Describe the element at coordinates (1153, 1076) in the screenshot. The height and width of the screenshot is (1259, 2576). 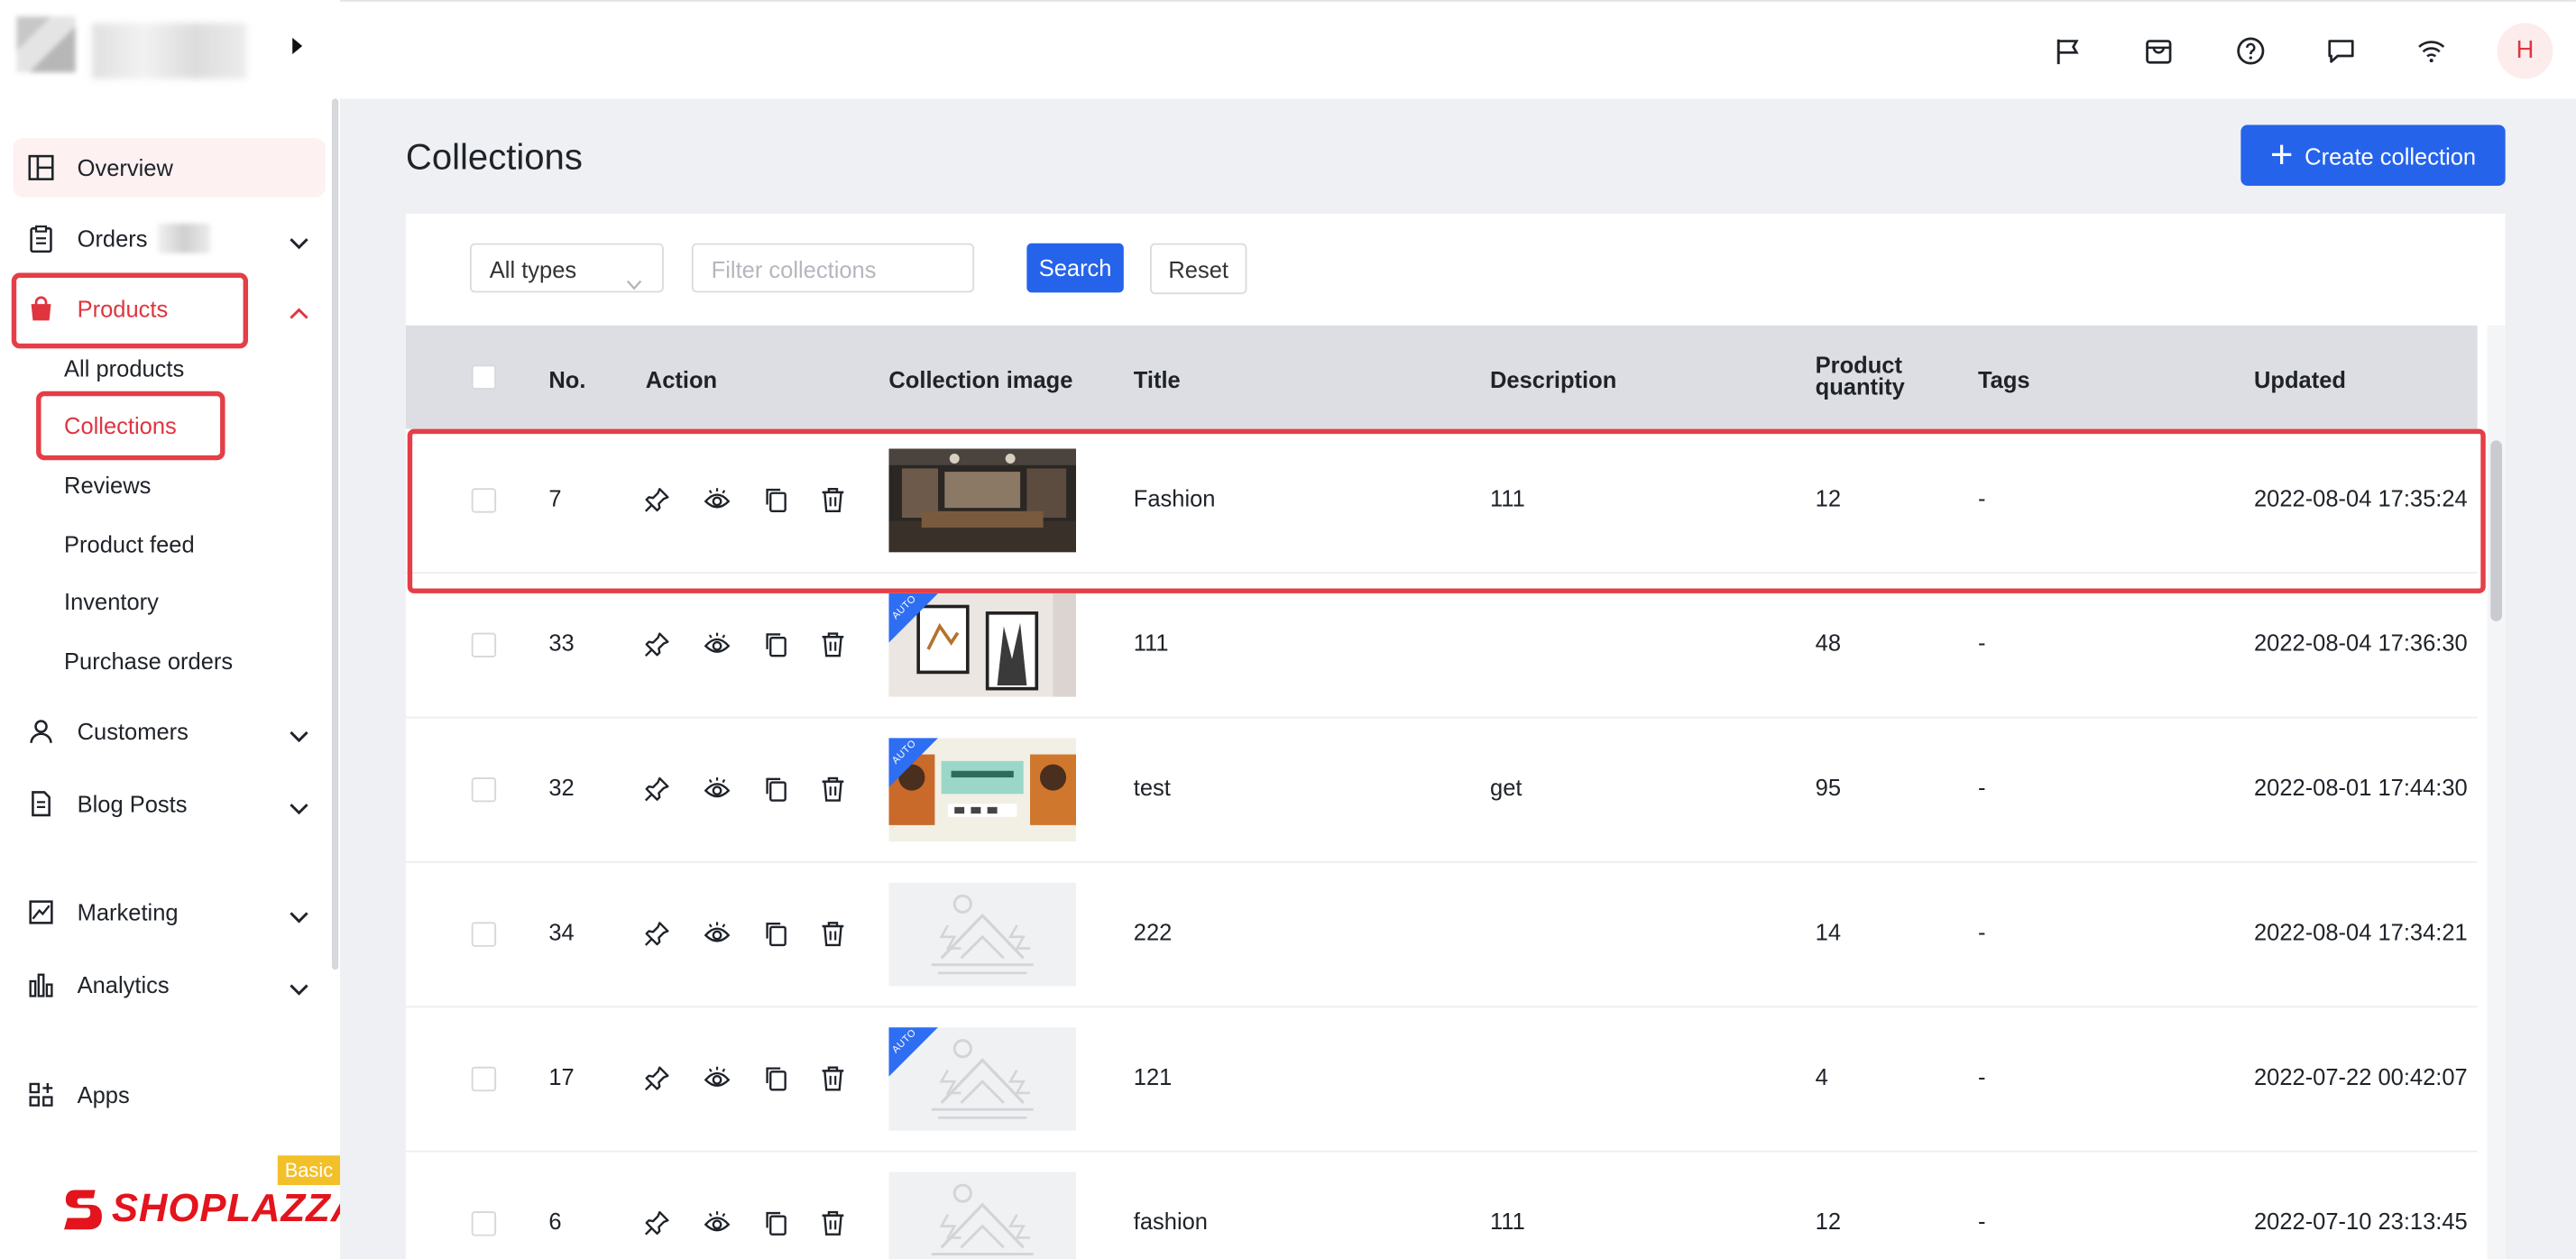
I see `row-title: 121` at that location.